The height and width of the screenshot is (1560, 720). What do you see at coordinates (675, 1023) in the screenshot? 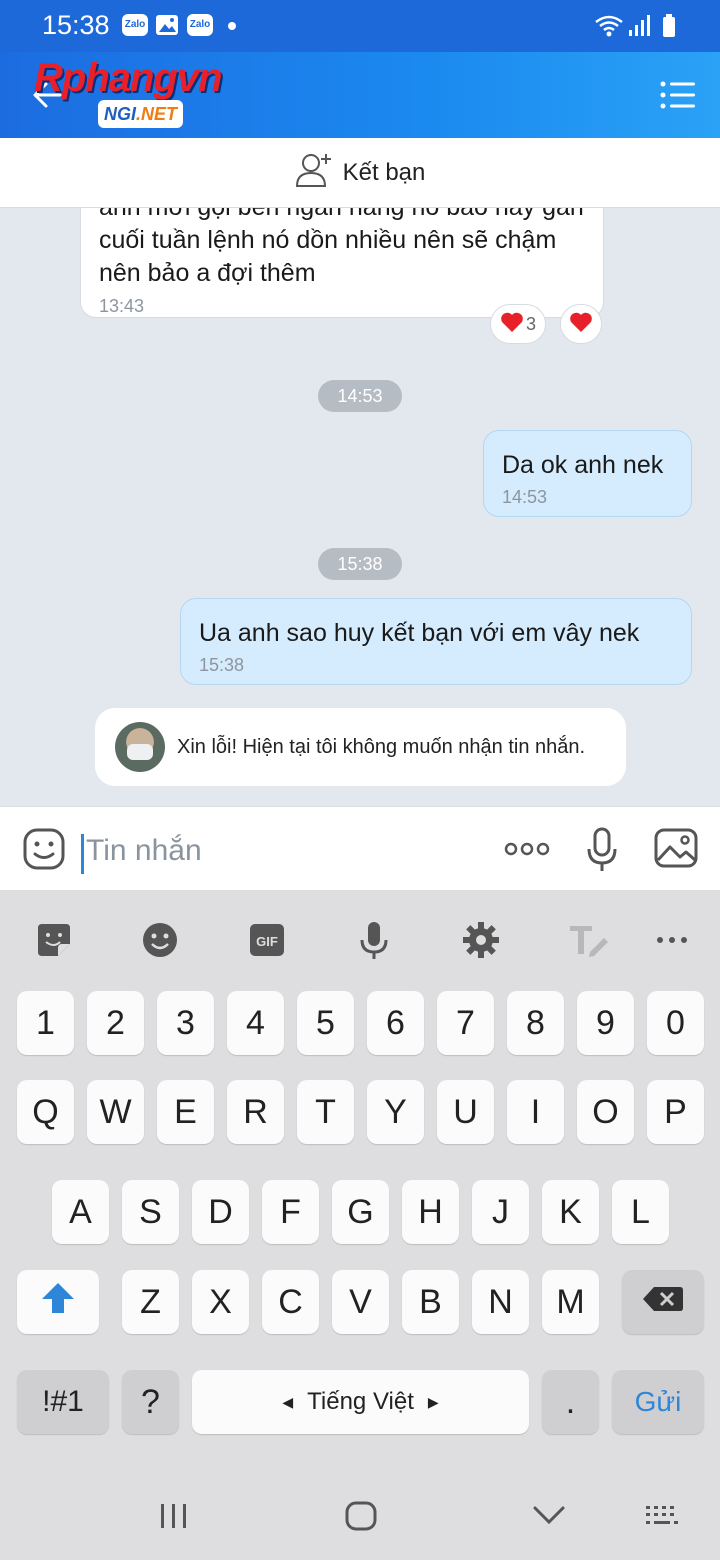
I see `key-0: 0` at bounding box center [675, 1023].